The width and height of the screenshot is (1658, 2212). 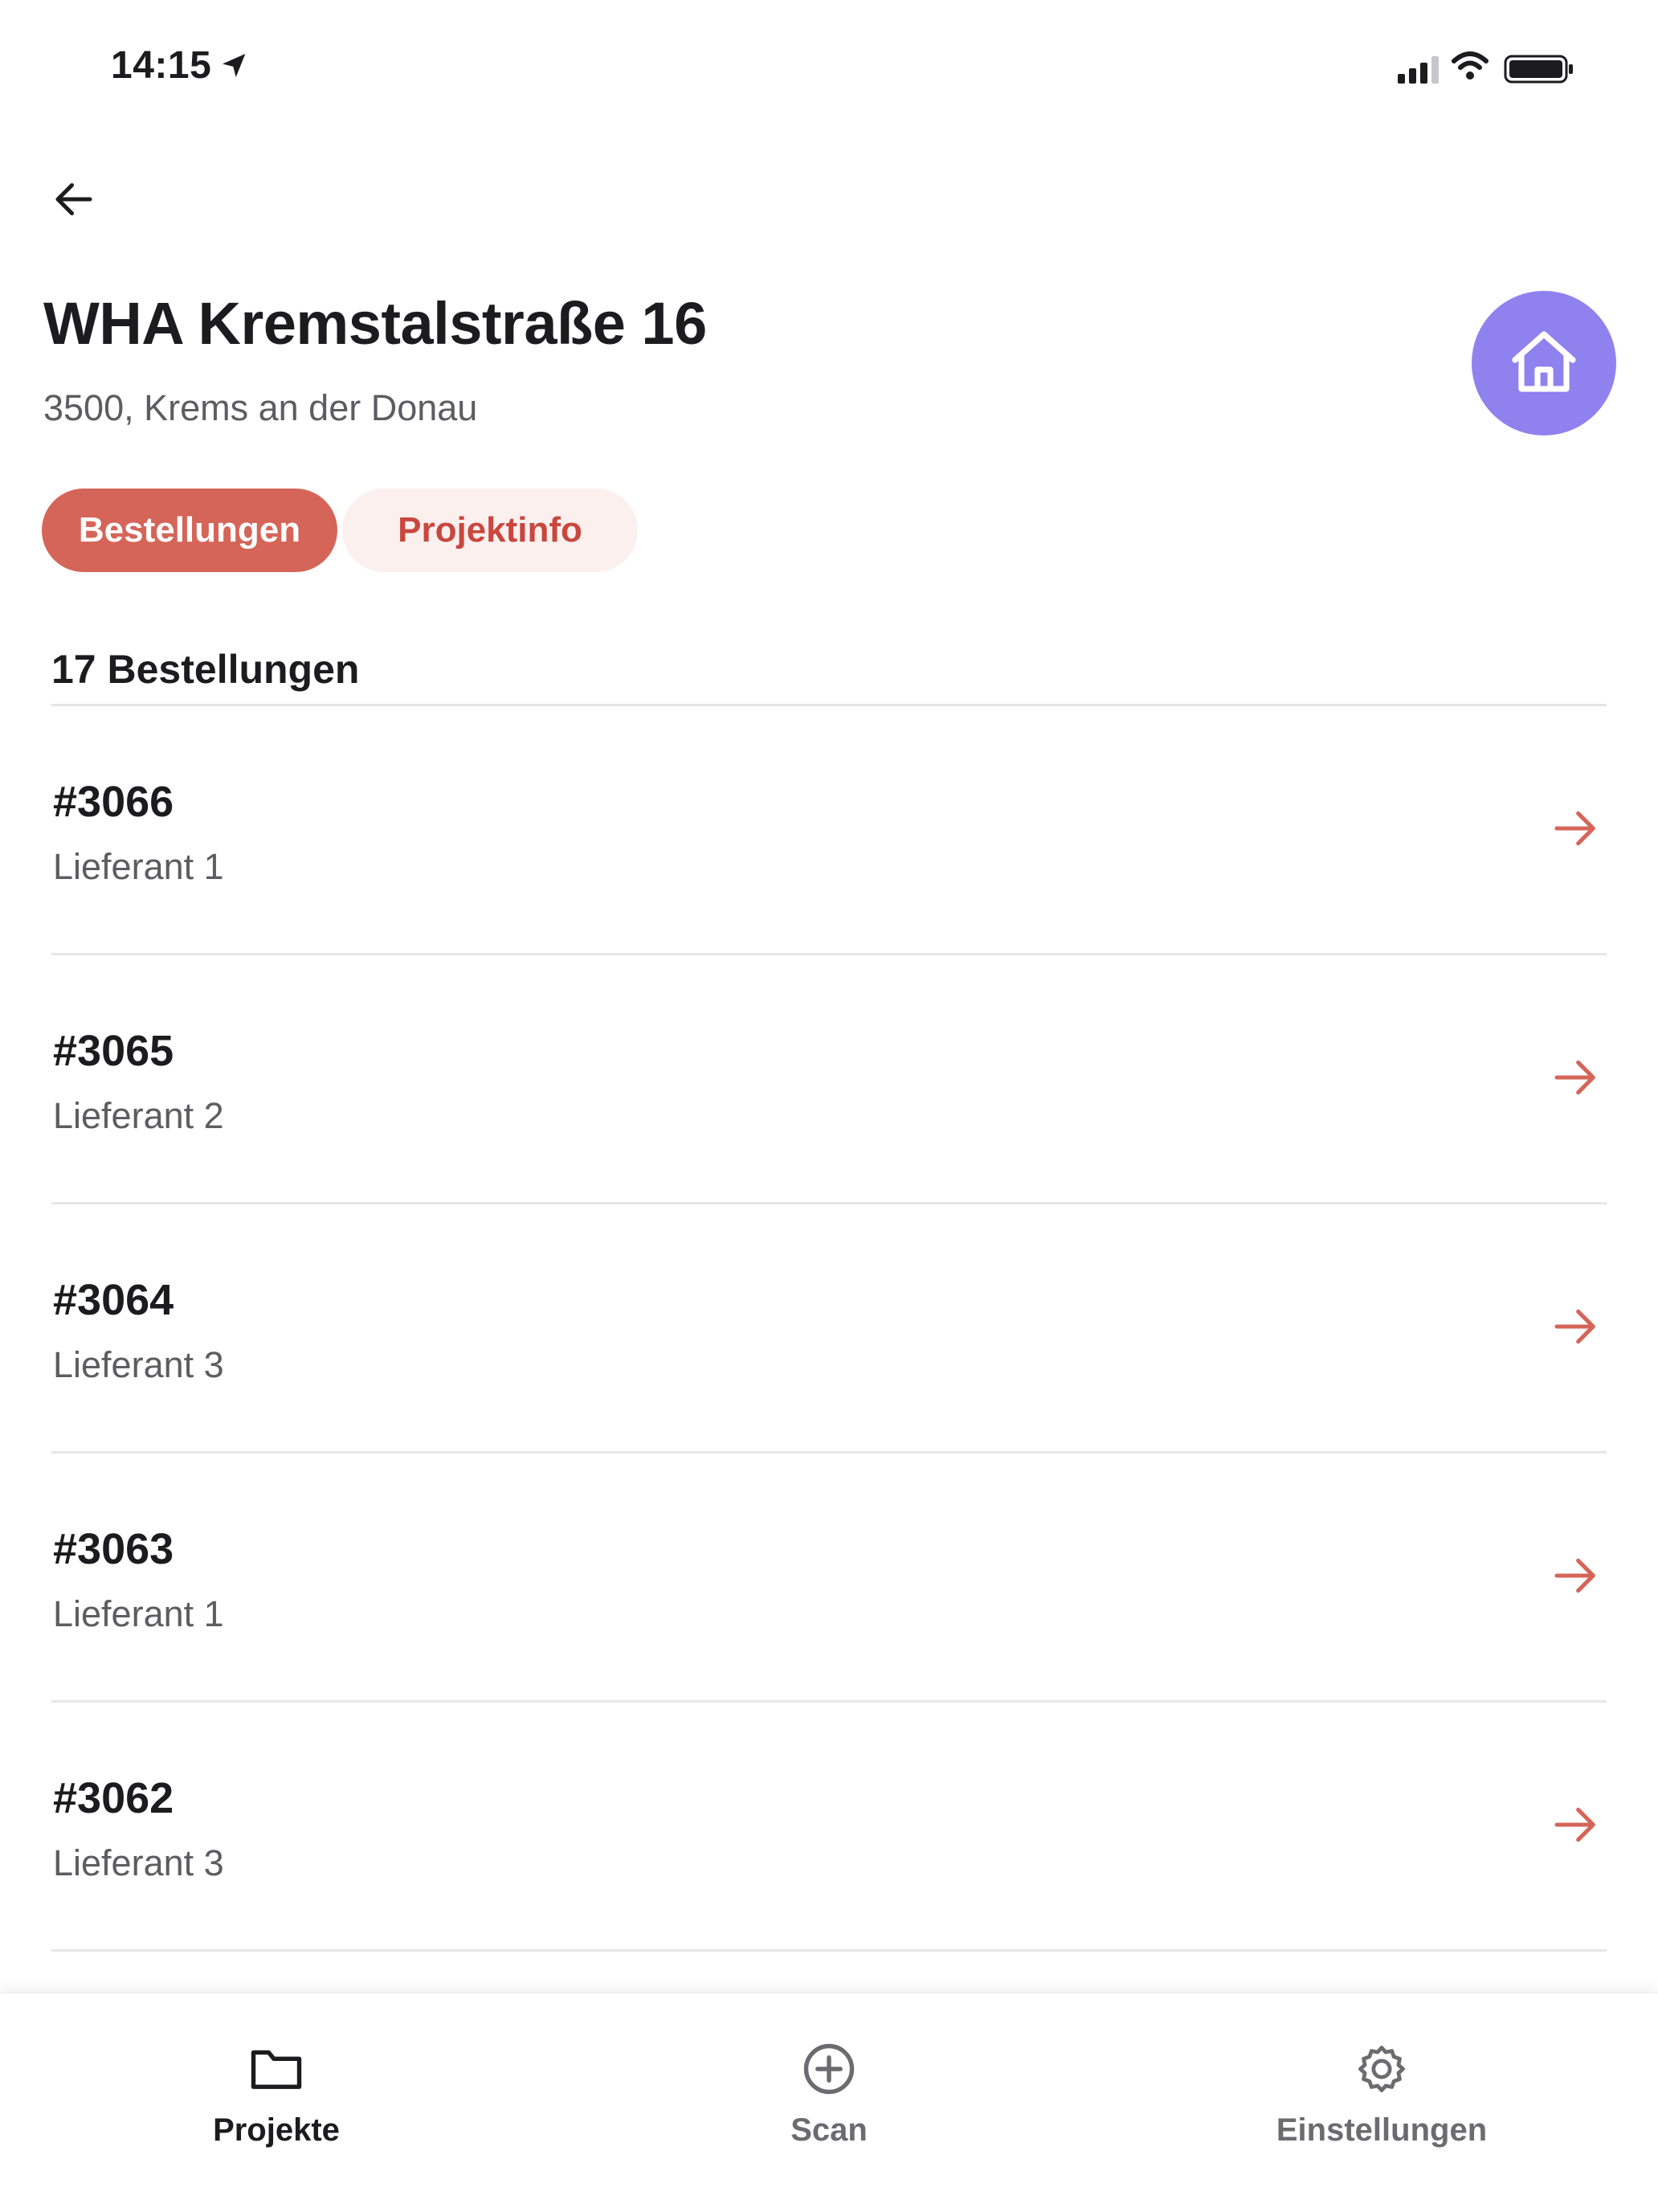 What do you see at coordinates (113, 1051) in the screenshot?
I see `order-number: #3065` at bounding box center [113, 1051].